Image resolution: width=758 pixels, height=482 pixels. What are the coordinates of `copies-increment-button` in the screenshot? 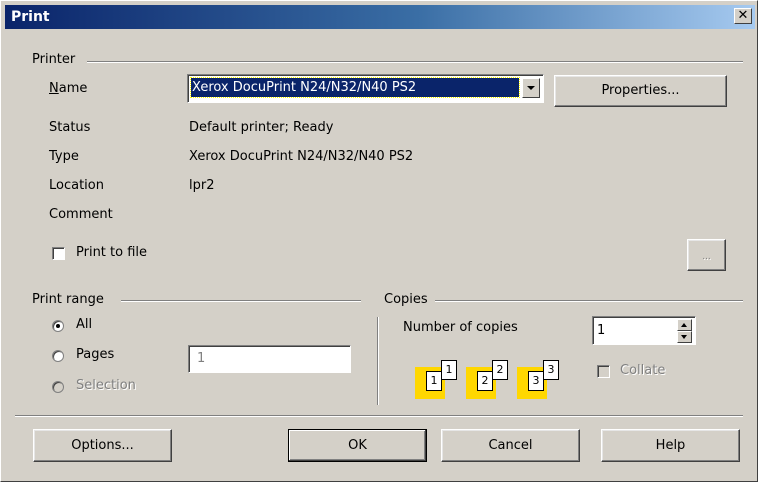 It's located at (684, 325).